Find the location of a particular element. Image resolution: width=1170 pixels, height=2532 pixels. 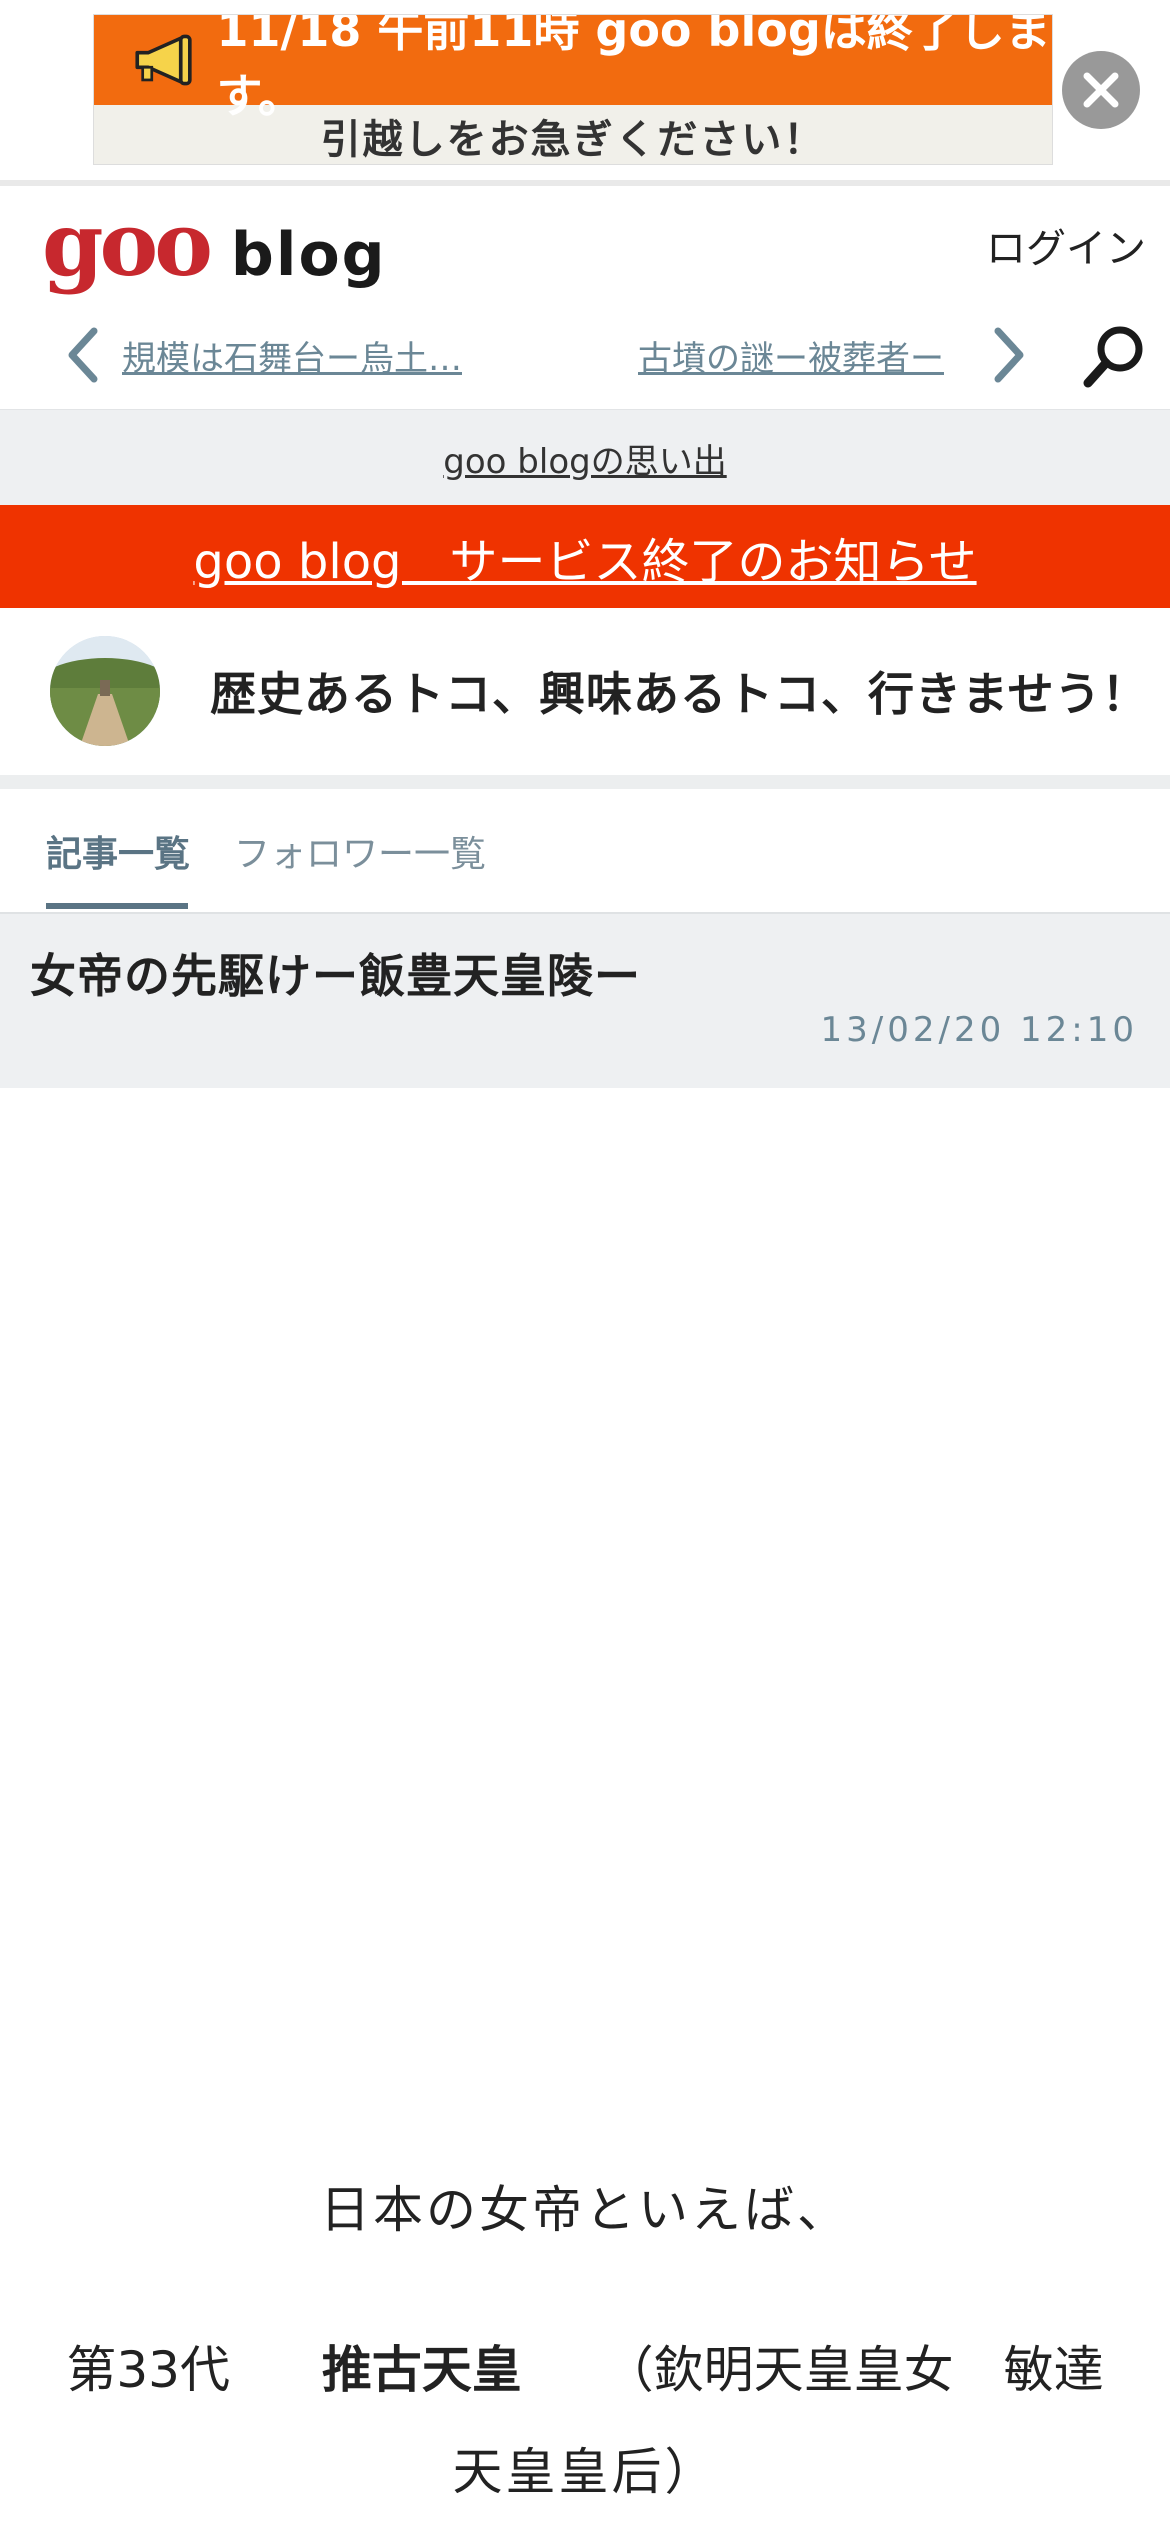

avatar-image is located at coordinates (105, 691).